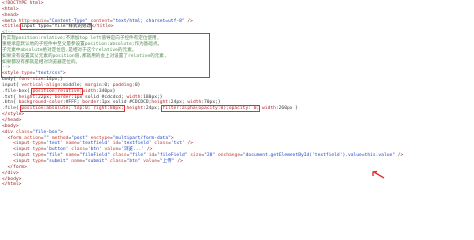  I want to click on code-token: font-size, so click(31, 80).